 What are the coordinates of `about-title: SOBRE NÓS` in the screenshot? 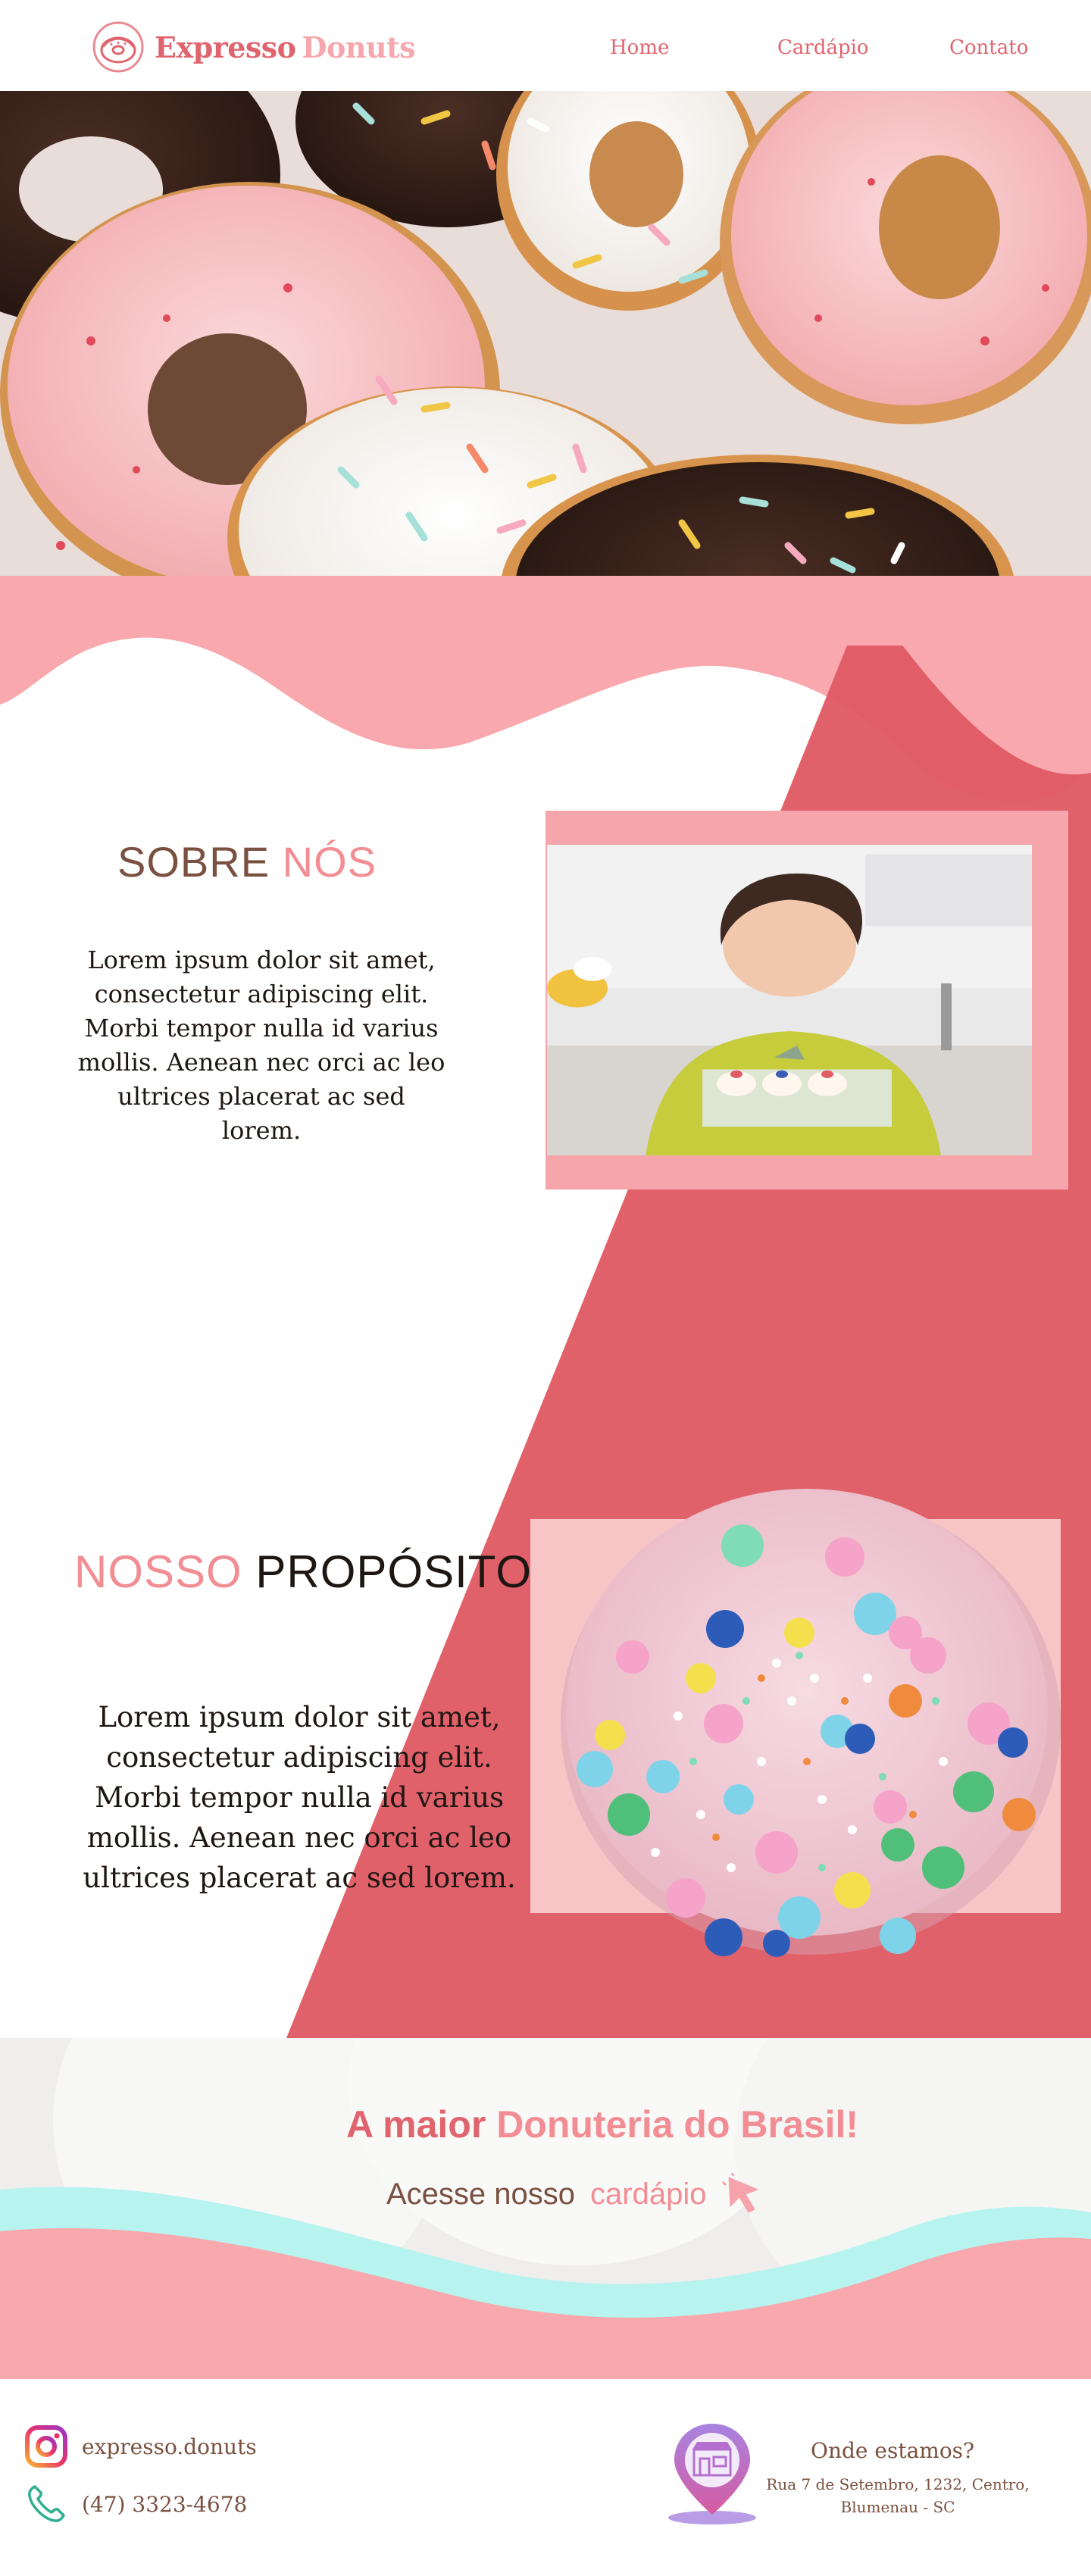 It's located at (247, 861).